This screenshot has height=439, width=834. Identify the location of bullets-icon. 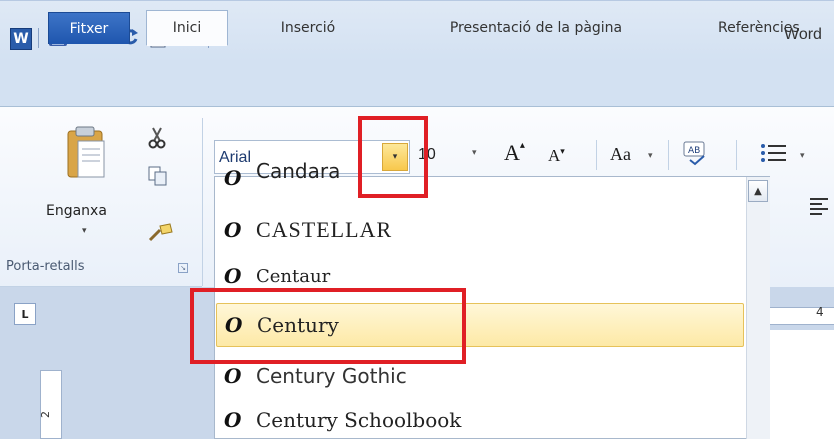
(774, 155).